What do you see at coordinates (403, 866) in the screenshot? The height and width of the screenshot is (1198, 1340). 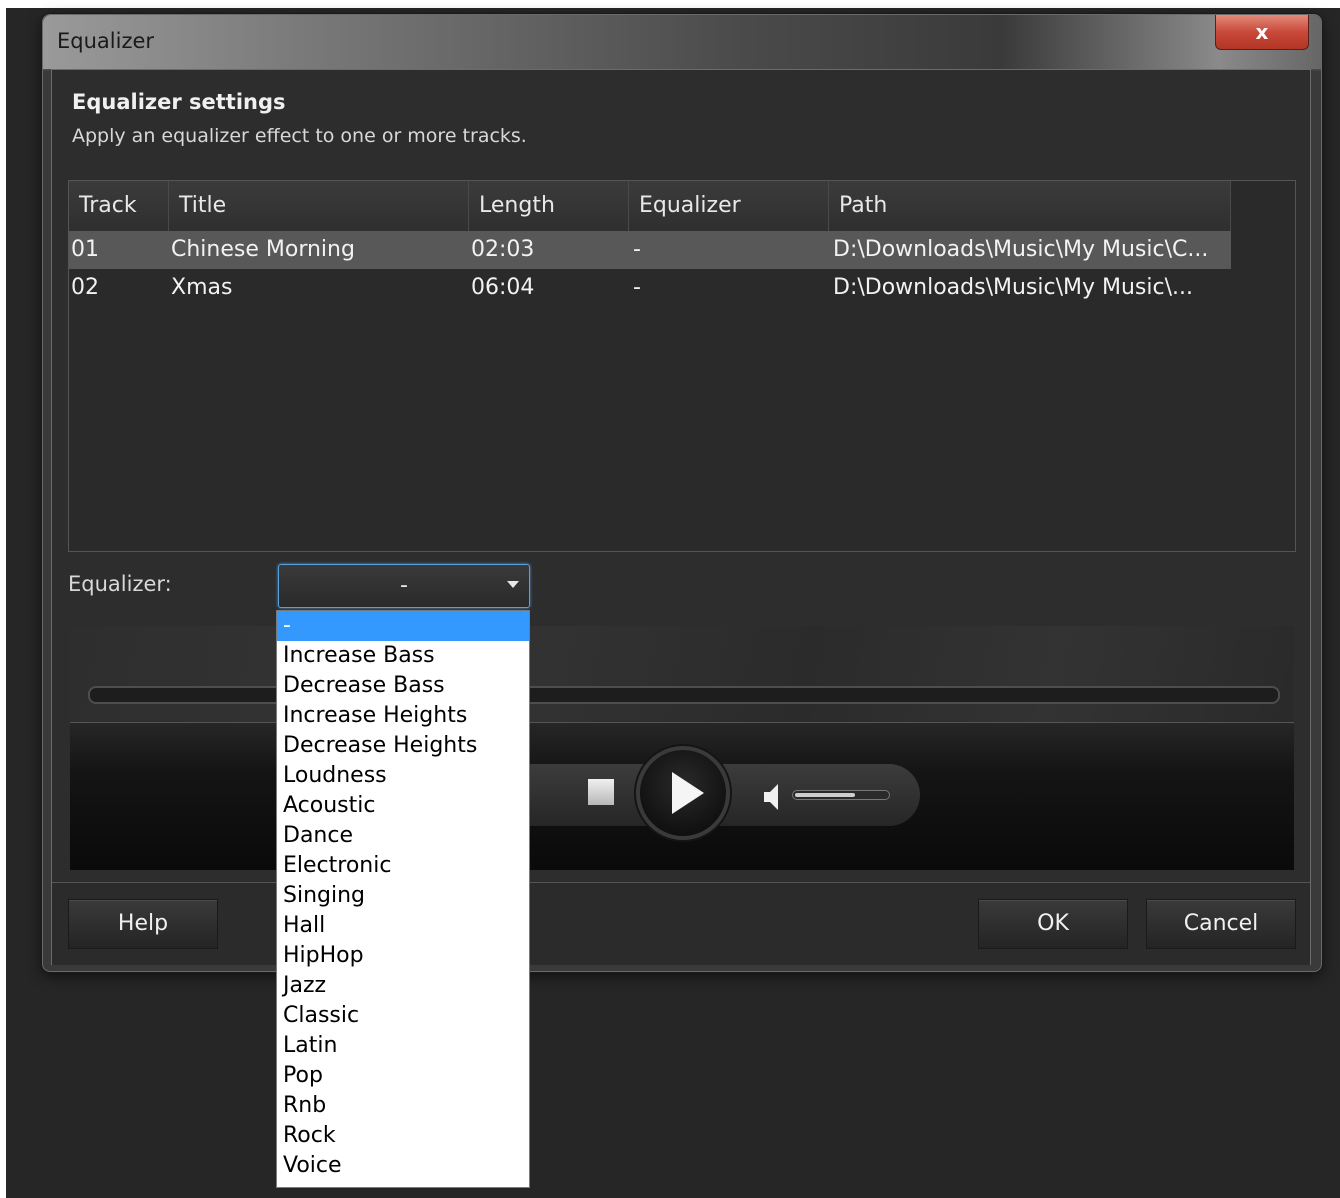 I see `dropdown-option: Electronic` at bounding box center [403, 866].